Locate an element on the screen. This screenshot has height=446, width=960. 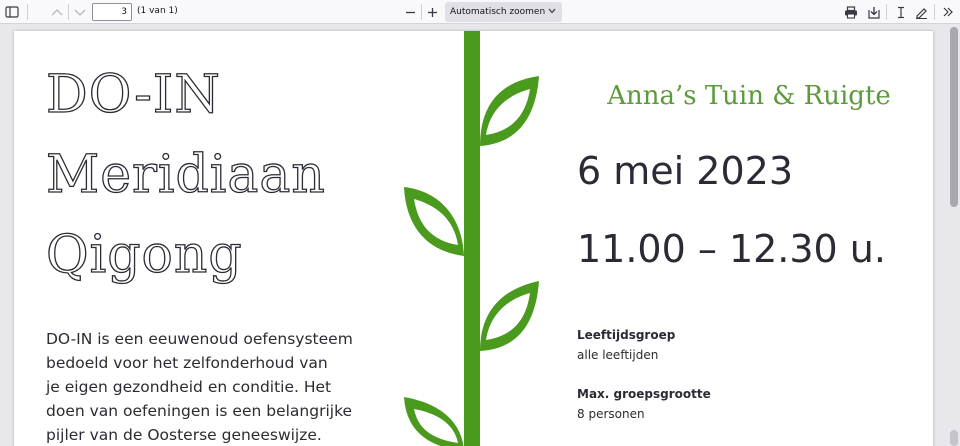
event-time: 11.00 – 12.30 u. is located at coordinates (731, 249).